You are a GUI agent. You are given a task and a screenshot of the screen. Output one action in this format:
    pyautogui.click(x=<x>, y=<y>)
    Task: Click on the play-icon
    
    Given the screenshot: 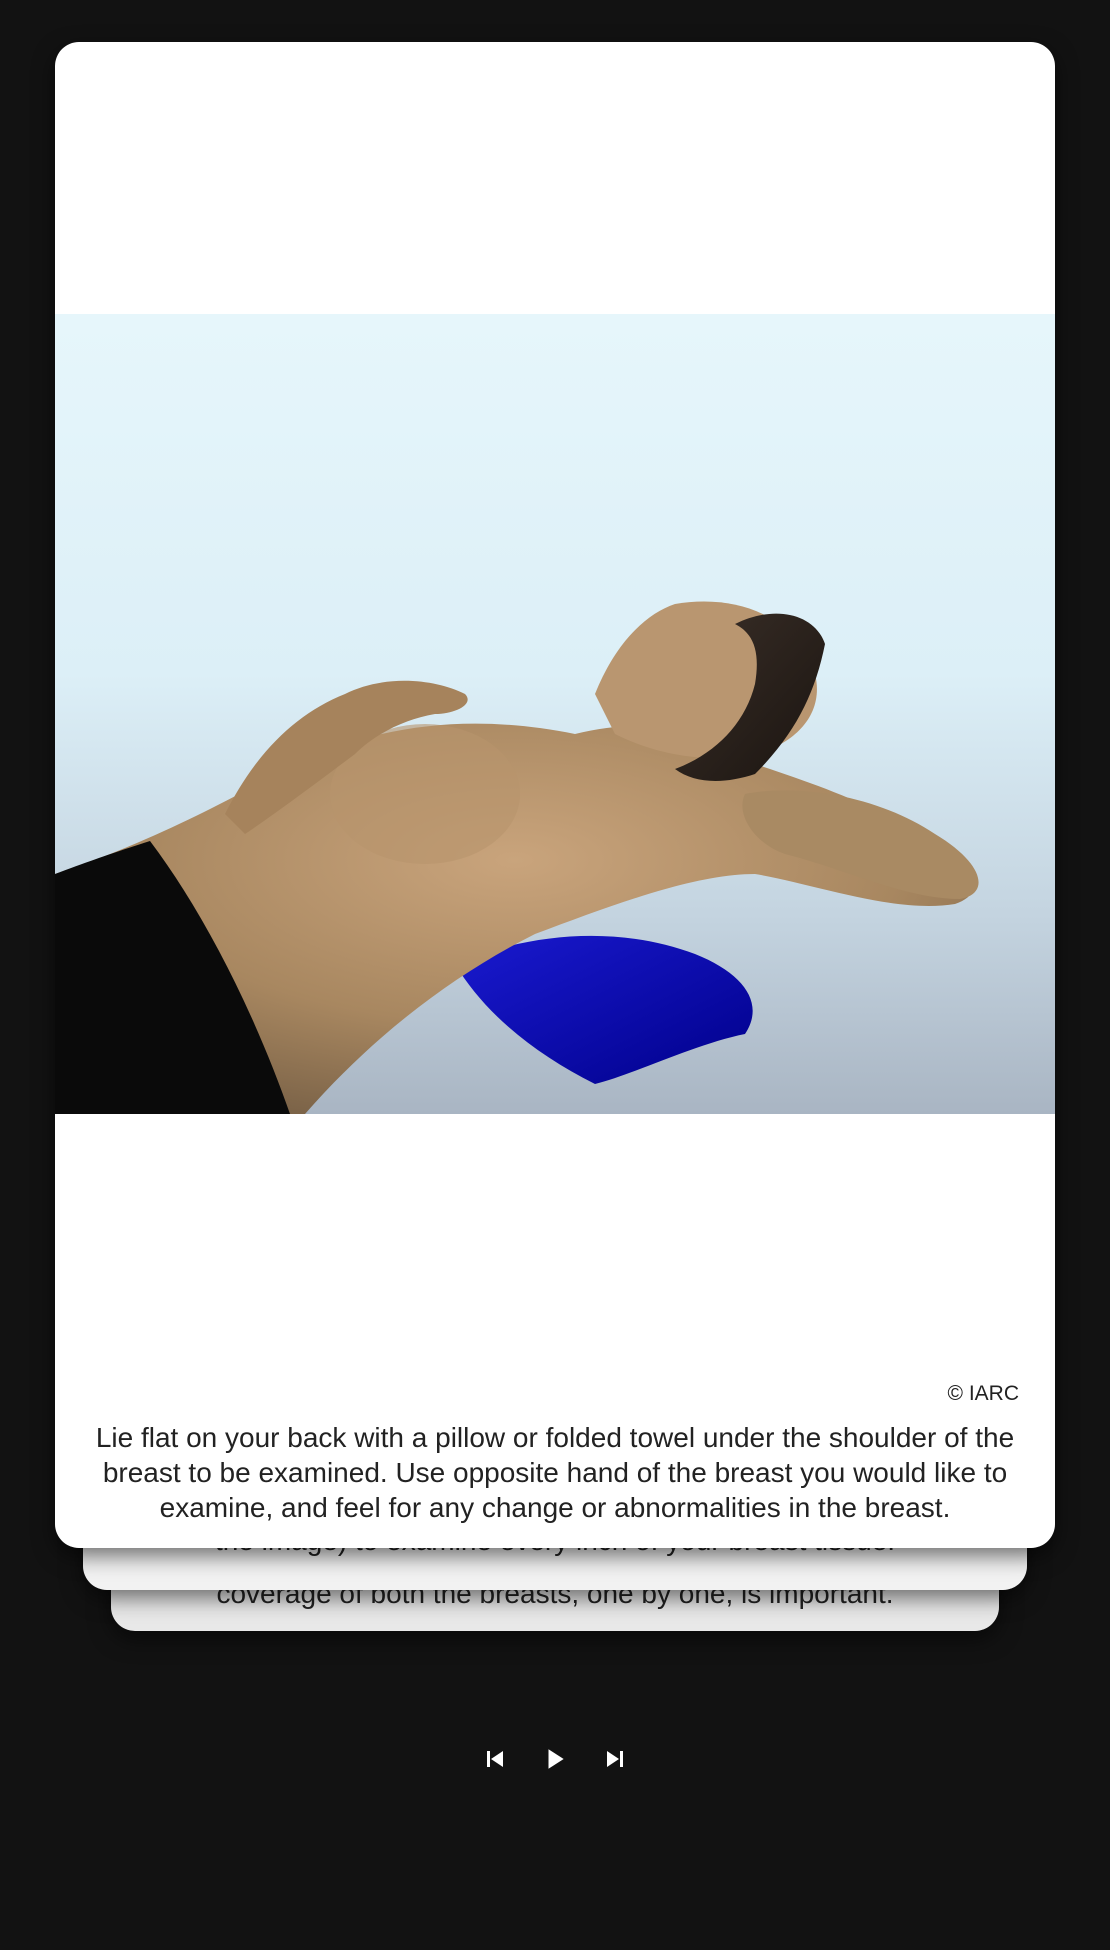 What is the action you would take?
    pyautogui.click(x=555, y=1759)
    